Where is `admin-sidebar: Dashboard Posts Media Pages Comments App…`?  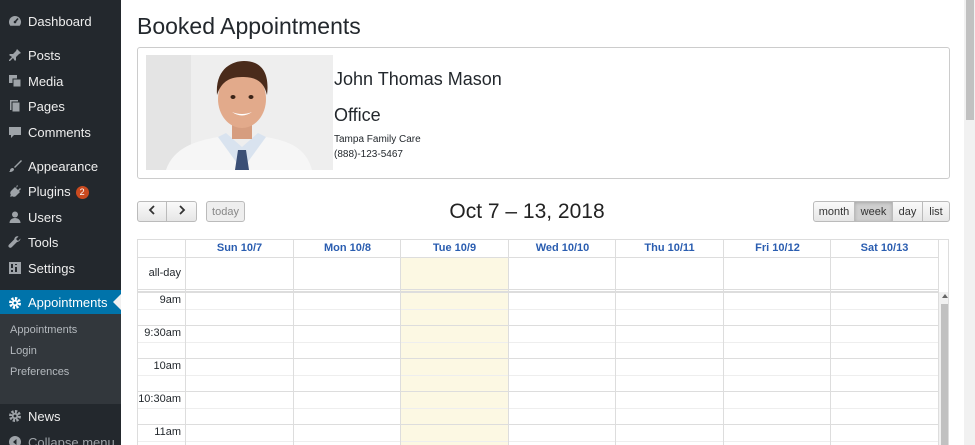 admin-sidebar: Dashboard Posts Media Pages Comments App… is located at coordinates (60, 222).